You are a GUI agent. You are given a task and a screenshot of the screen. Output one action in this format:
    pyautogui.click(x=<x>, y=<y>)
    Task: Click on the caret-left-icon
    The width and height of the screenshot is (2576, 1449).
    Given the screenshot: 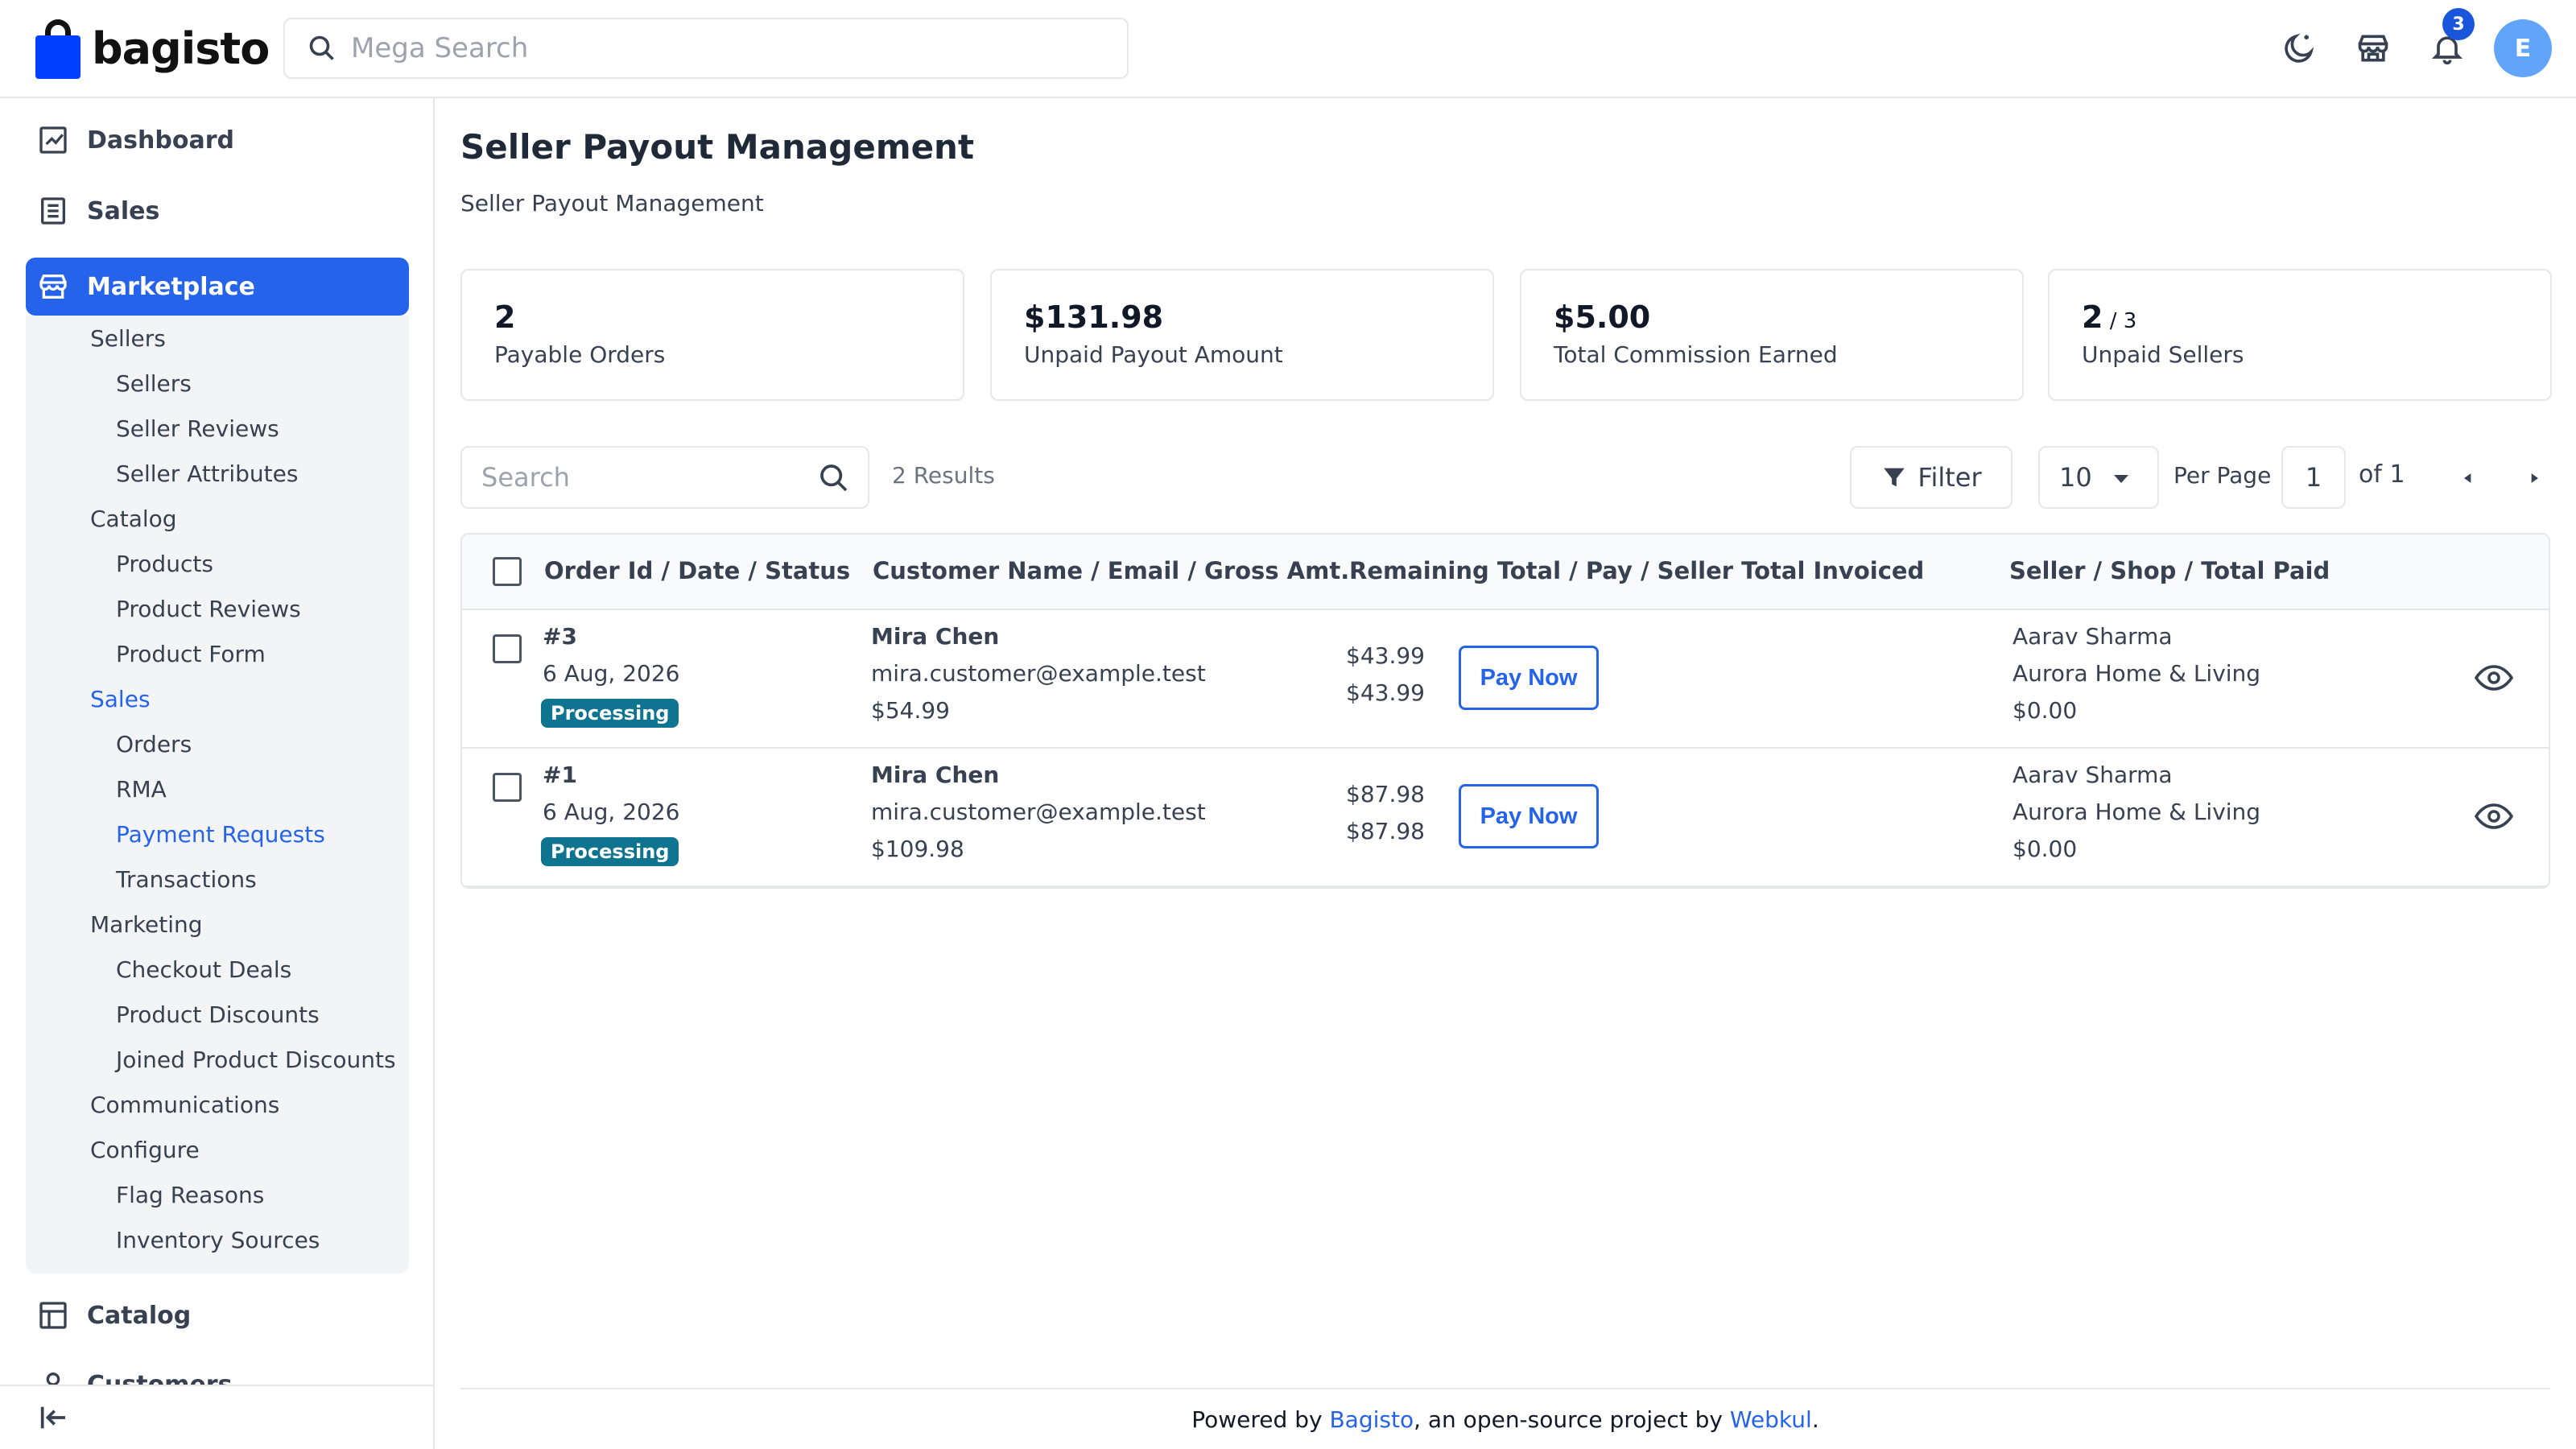 What is the action you would take?
    pyautogui.click(x=2467, y=478)
    